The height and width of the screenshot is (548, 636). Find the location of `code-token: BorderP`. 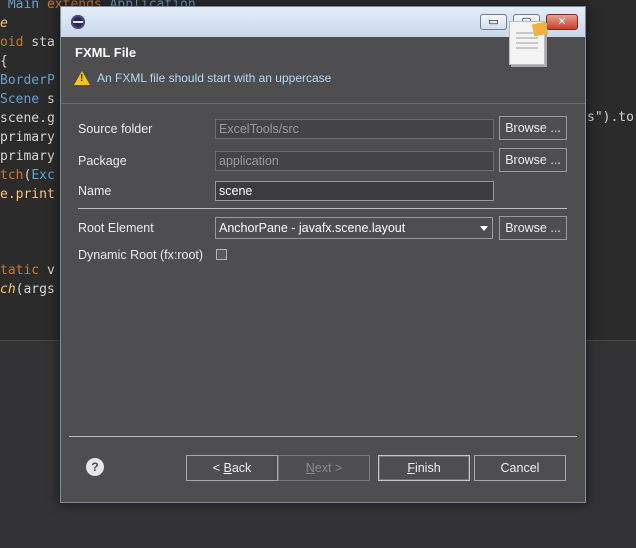

code-token: BorderP is located at coordinates (27, 80).